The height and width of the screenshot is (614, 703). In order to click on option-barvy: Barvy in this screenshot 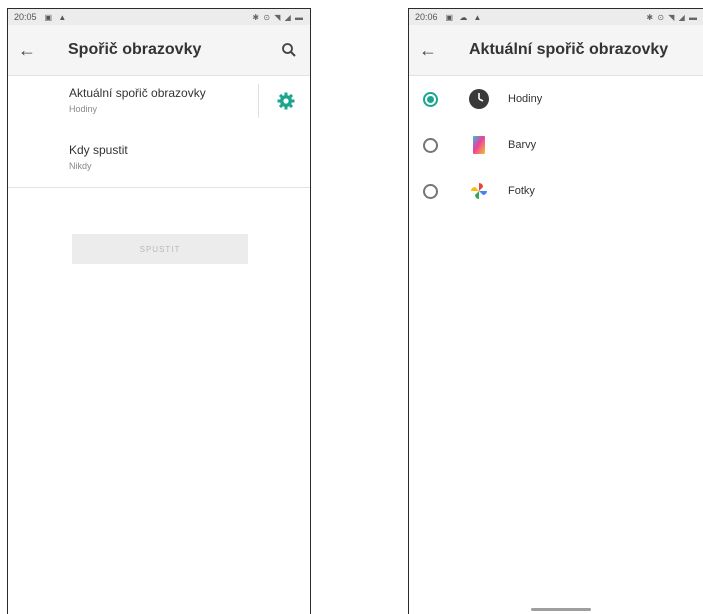, I will do `click(556, 145)`.